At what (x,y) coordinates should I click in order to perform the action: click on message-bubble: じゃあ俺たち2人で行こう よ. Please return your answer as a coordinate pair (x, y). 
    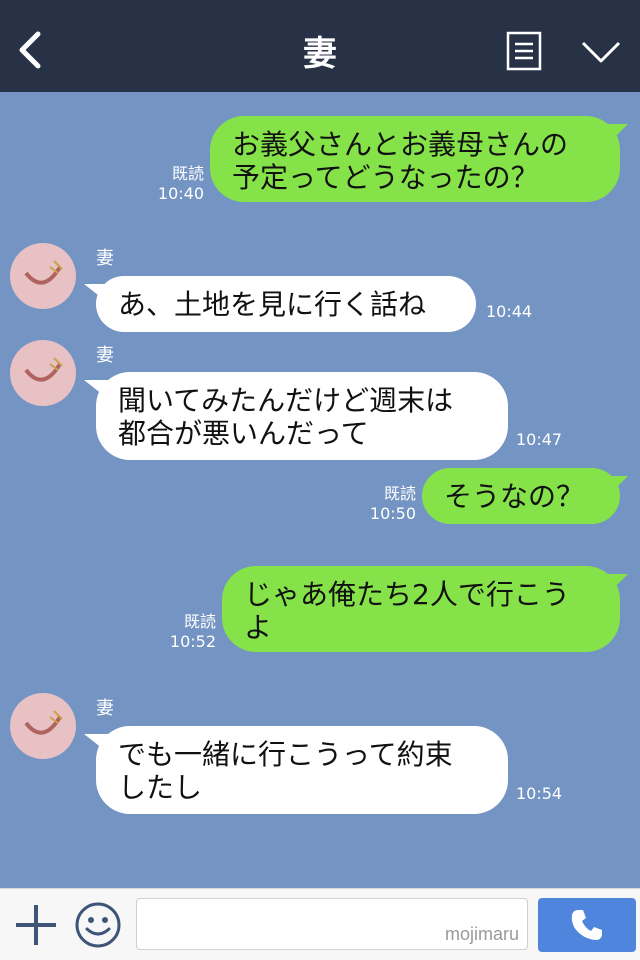
    Looking at the image, I should click on (421, 609).